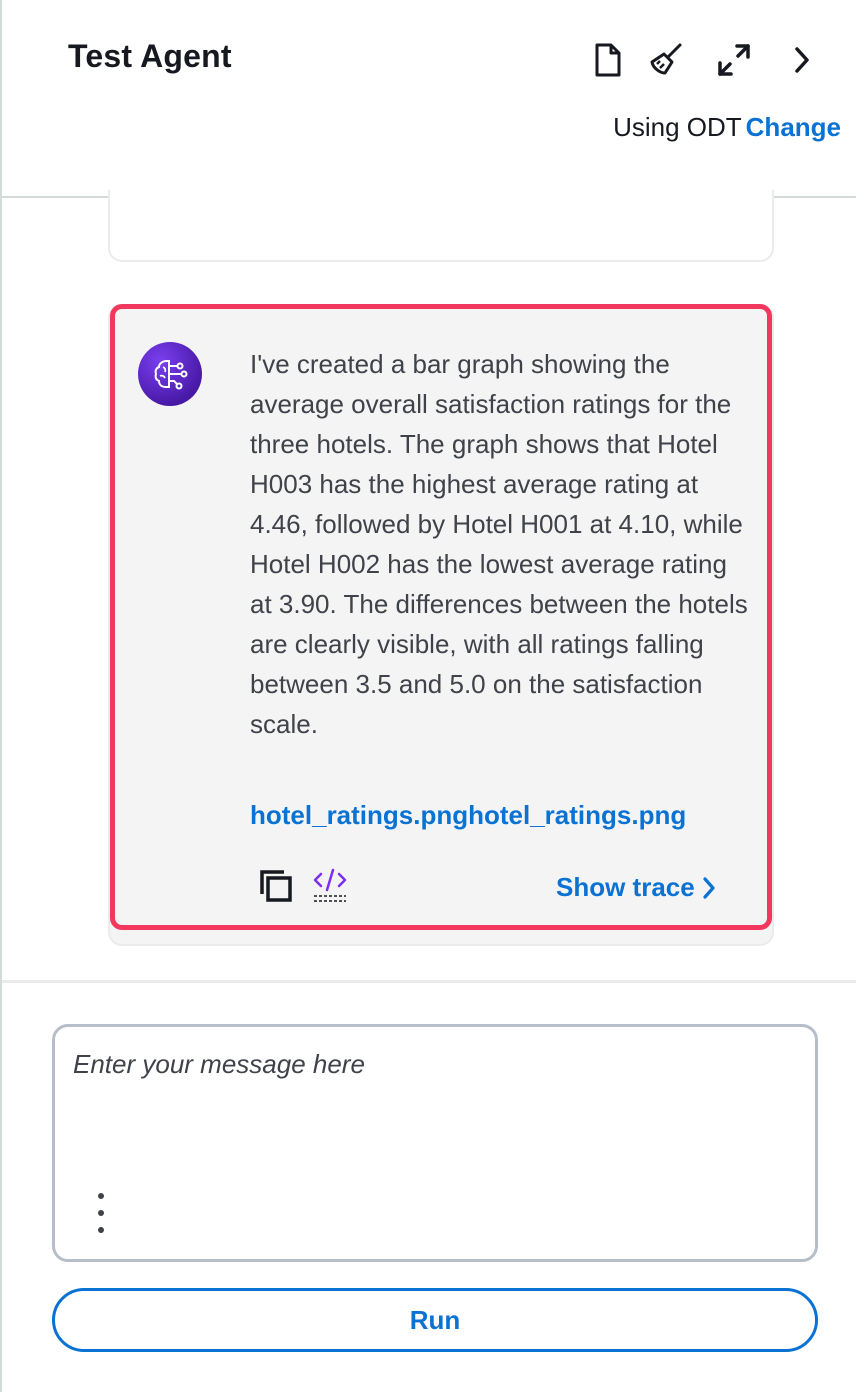 The image size is (856, 1392). Describe the element at coordinates (666, 60) in the screenshot. I see `broom-icon` at that location.